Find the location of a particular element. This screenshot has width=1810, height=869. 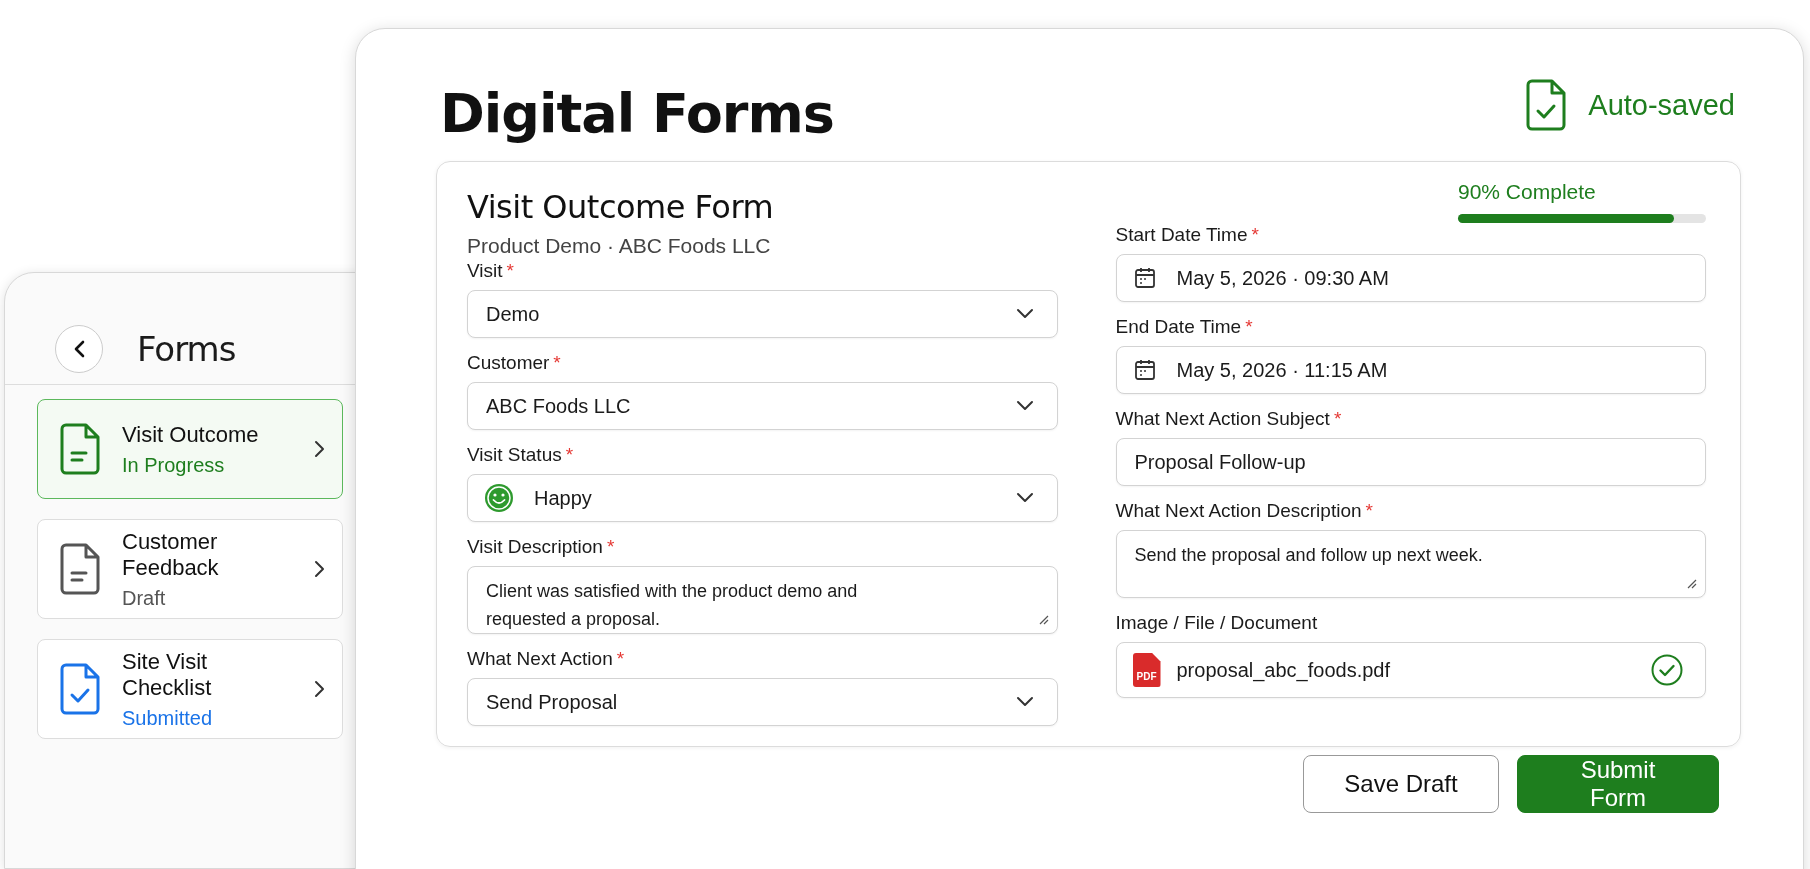

progress-label: 90% Complete is located at coordinates (1527, 192).